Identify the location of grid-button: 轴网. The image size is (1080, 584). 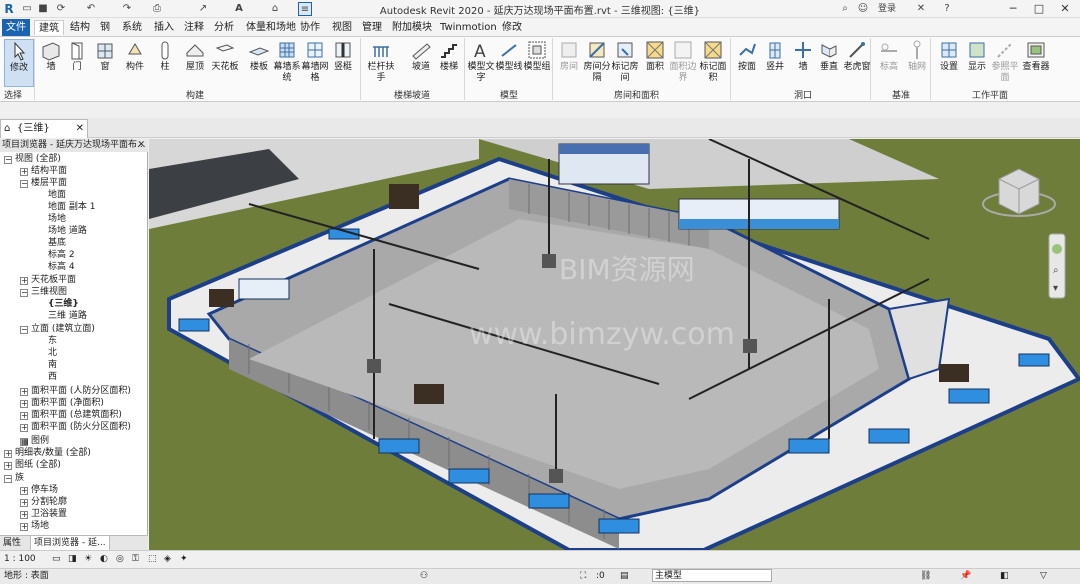
(917, 63).